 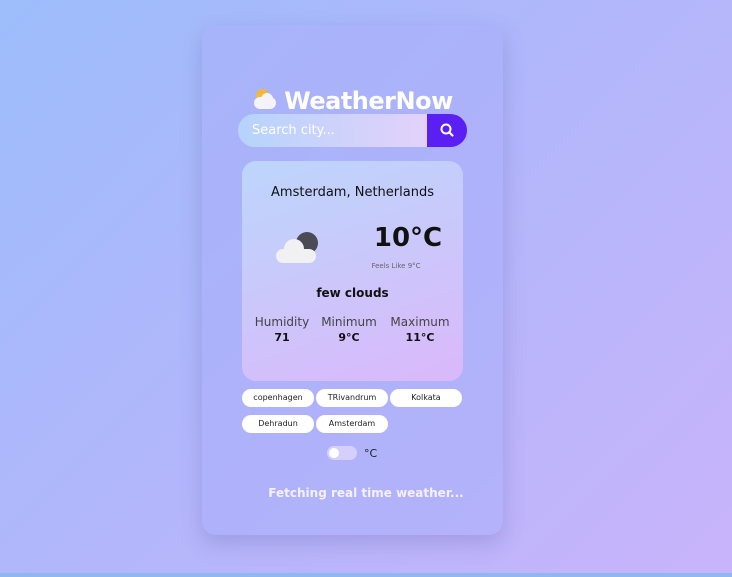 What do you see at coordinates (352, 398) in the screenshot?
I see `recent-city-chip: TRivandrum` at bounding box center [352, 398].